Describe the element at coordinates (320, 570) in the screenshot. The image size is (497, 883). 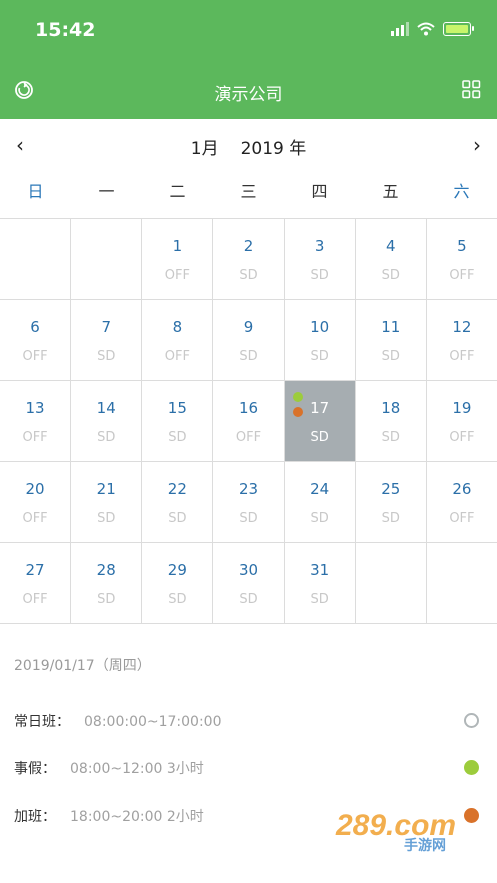
I see `day-number: 31` at that location.